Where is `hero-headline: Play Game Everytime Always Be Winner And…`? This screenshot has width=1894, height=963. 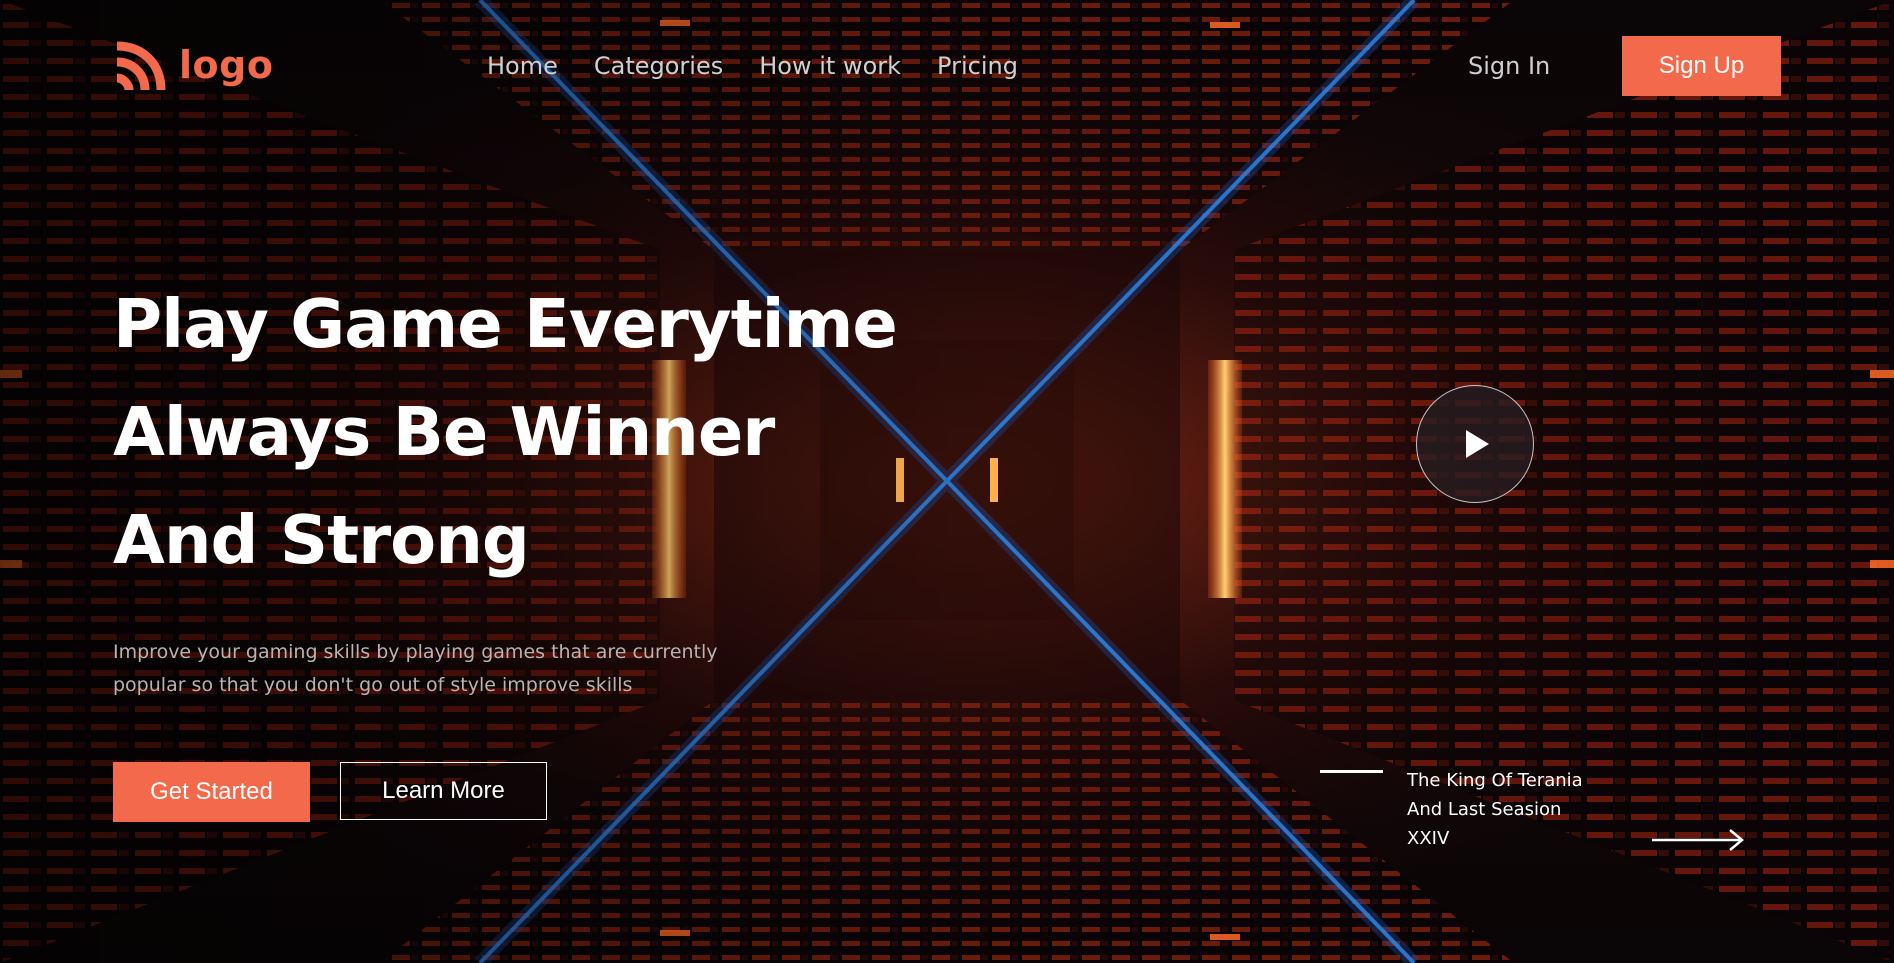
hero-headline: Play Game Everytime Always Be Winner And… is located at coordinates (505, 432).